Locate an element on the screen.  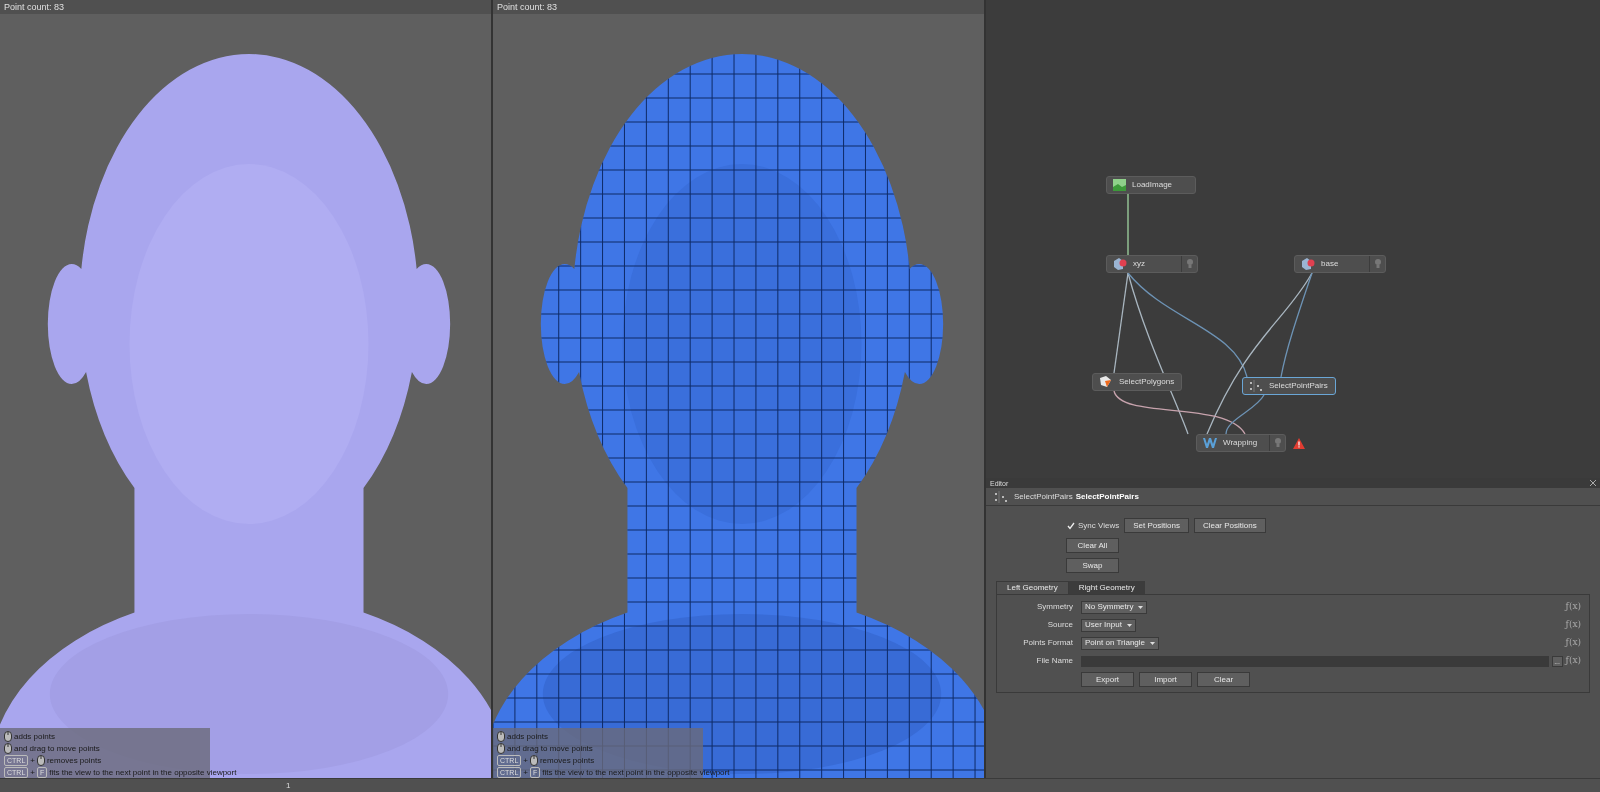
sync-views-checkbox: Sync Views is located at coordinates (1093, 525).